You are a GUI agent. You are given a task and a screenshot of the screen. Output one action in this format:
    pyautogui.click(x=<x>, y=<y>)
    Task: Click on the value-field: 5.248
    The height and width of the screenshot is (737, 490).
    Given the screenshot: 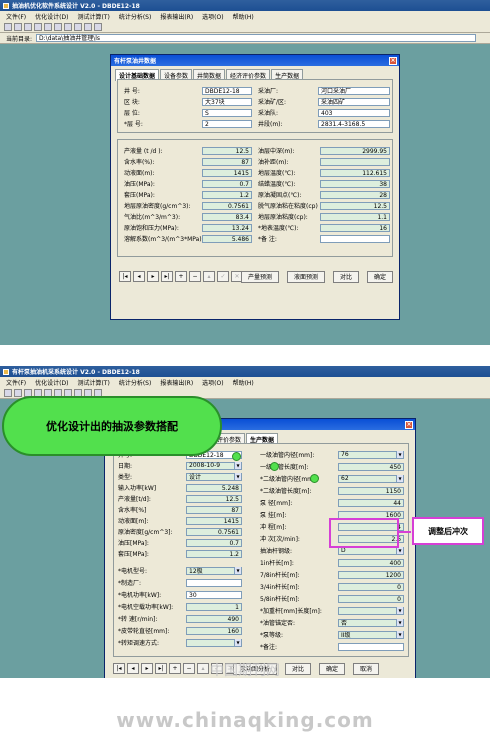 What is the action you would take?
    pyautogui.click(x=214, y=487)
    